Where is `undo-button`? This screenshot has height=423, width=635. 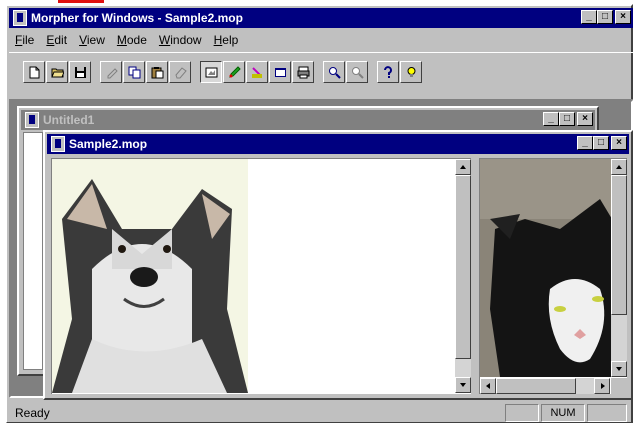
undo-button is located at coordinates (111, 72).